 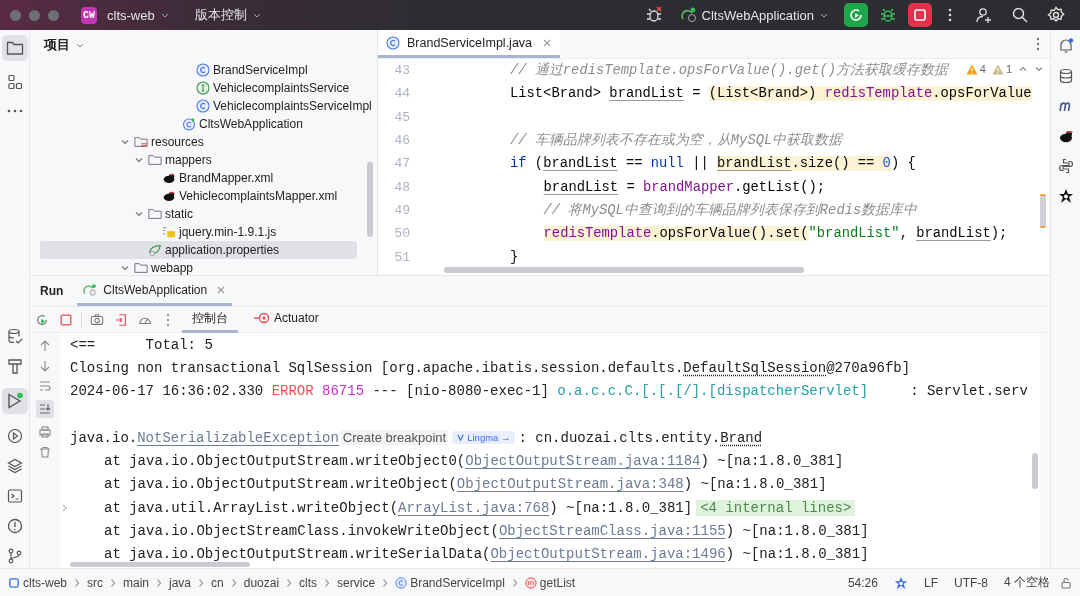 What do you see at coordinates (80, 45) in the screenshot?
I see `caret-icon` at bounding box center [80, 45].